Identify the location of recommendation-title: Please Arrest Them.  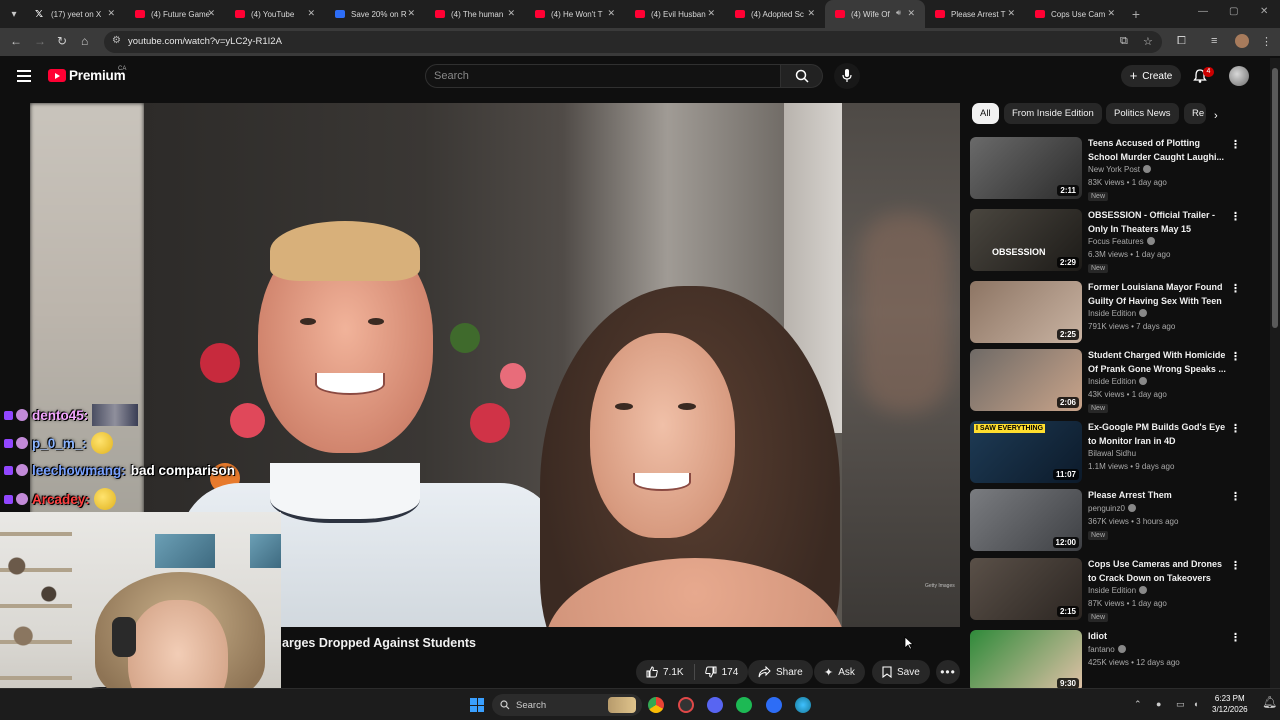
(1158, 496).